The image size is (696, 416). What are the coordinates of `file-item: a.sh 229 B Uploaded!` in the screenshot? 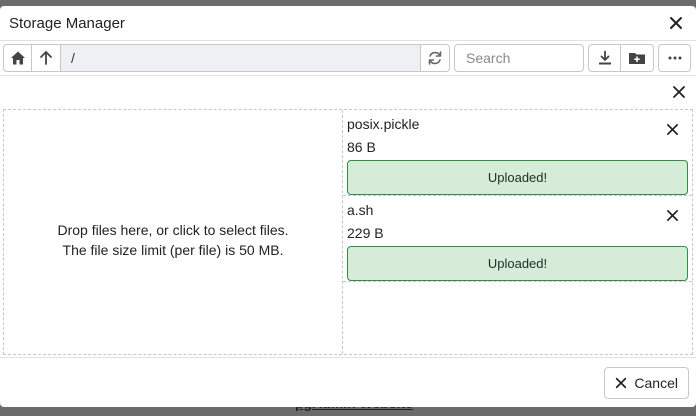 It's located at (517, 239).